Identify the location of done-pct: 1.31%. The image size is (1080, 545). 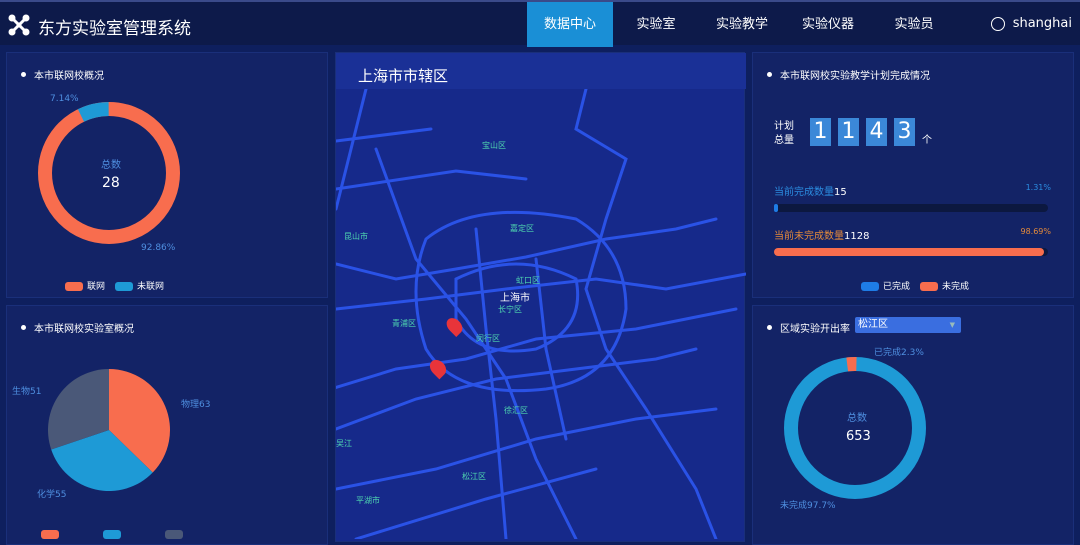
(1038, 187).